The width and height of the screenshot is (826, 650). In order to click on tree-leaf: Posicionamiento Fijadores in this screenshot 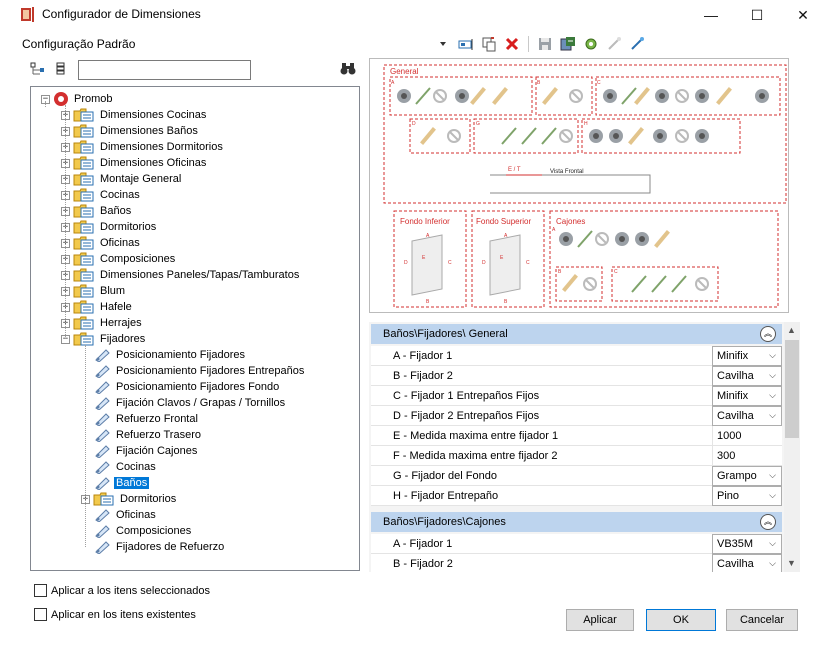, I will do `click(170, 355)`.